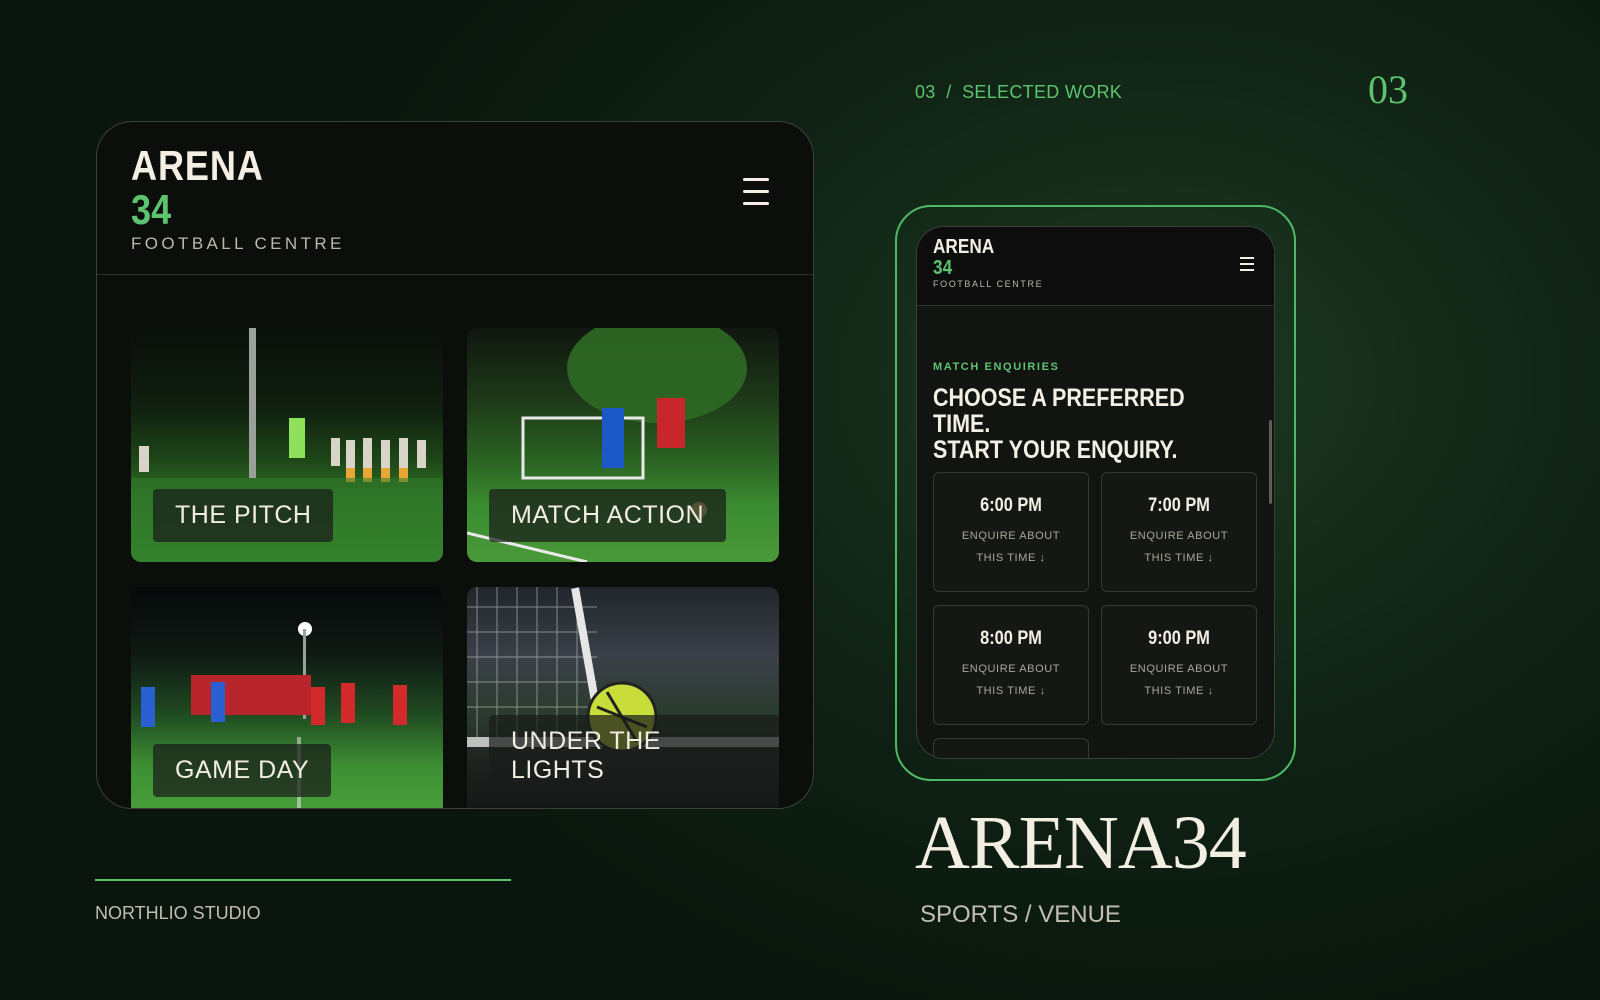 The width and height of the screenshot is (1600, 1000). What do you see at coordinates (996, 367) in the screenshot?
I see `section-kicker: MATCH ENQUIRIES` at bounding box center [996, 367].